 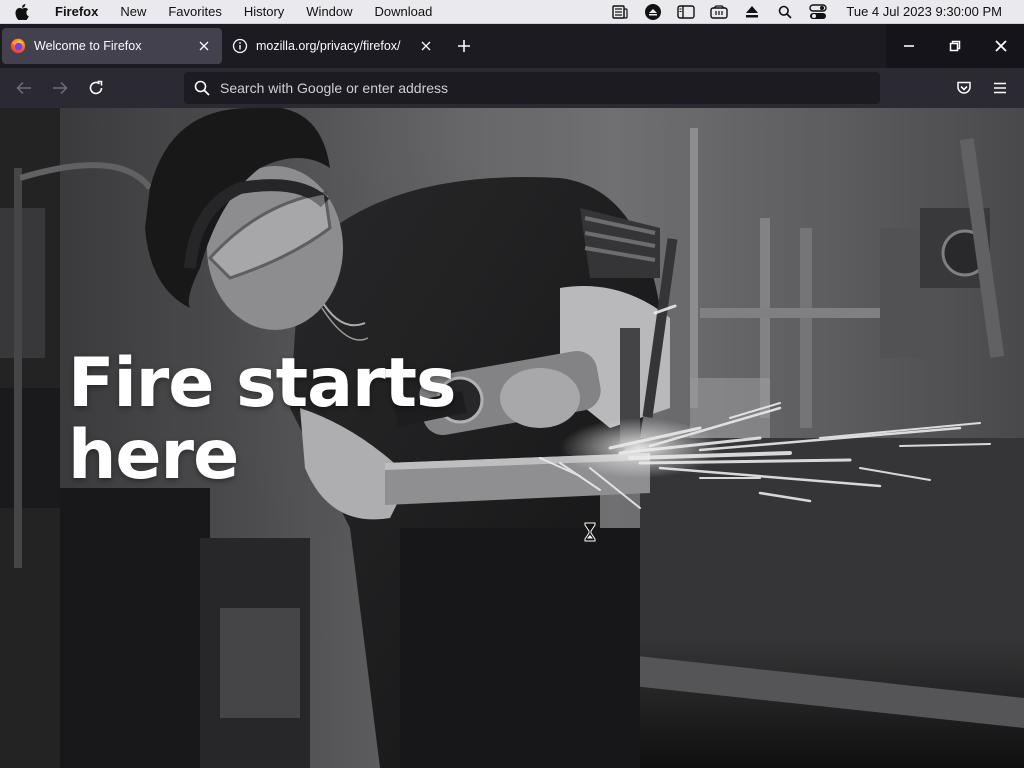 I want to click on new-tab-button, so click(x=464, y=46).